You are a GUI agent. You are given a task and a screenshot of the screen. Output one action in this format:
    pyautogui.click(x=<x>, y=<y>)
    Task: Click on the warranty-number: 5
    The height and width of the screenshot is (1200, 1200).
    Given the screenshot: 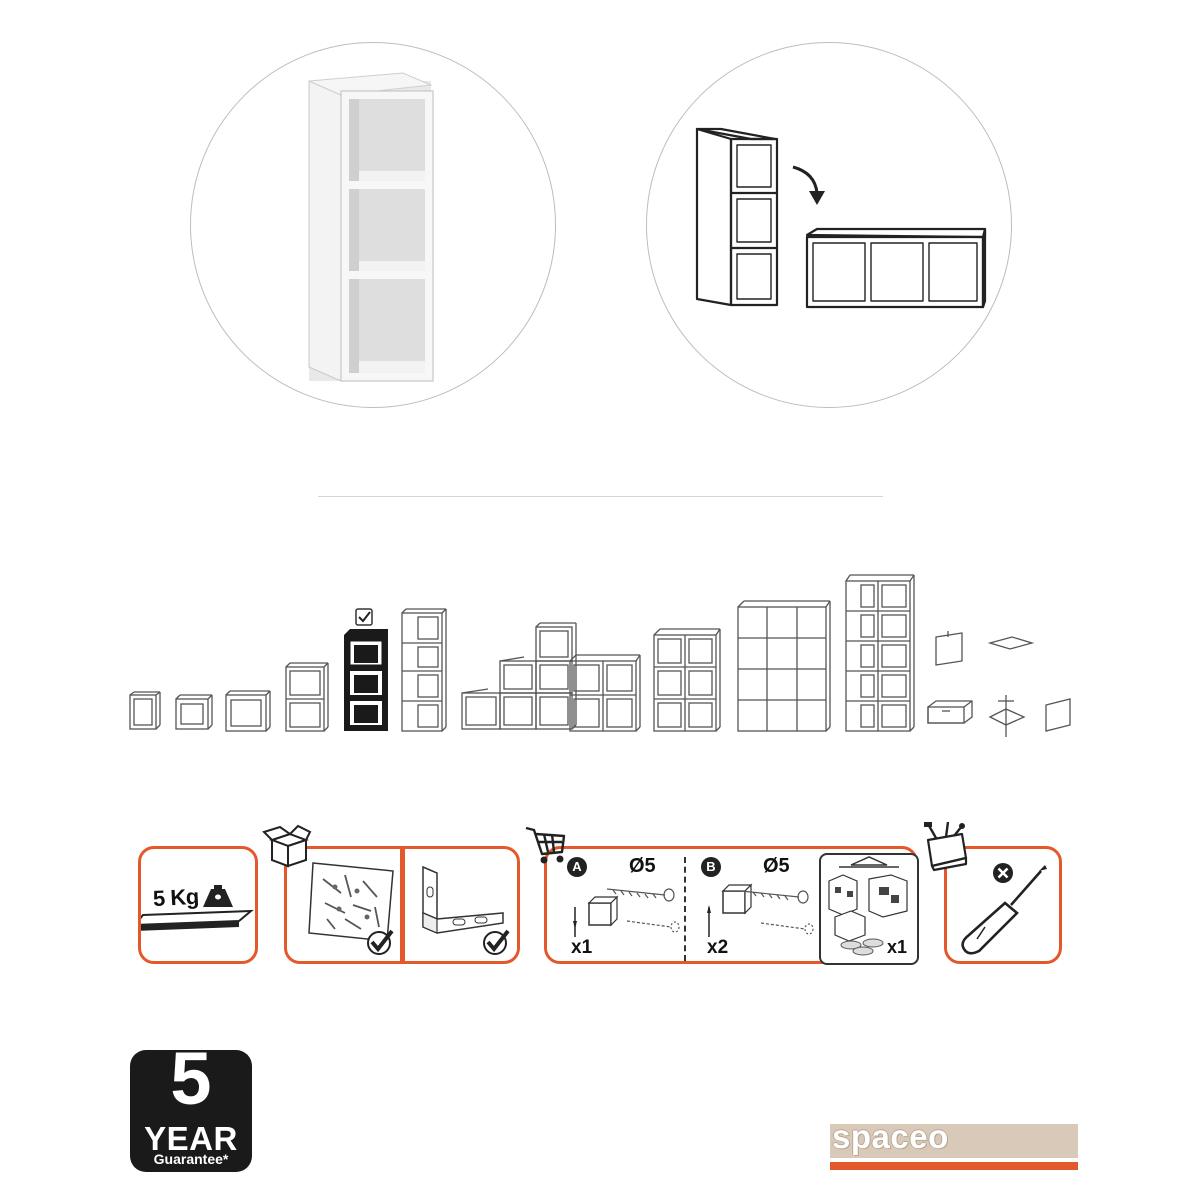 What is the action you would take?
    pyautogui.click(x=191, y=1078)
    